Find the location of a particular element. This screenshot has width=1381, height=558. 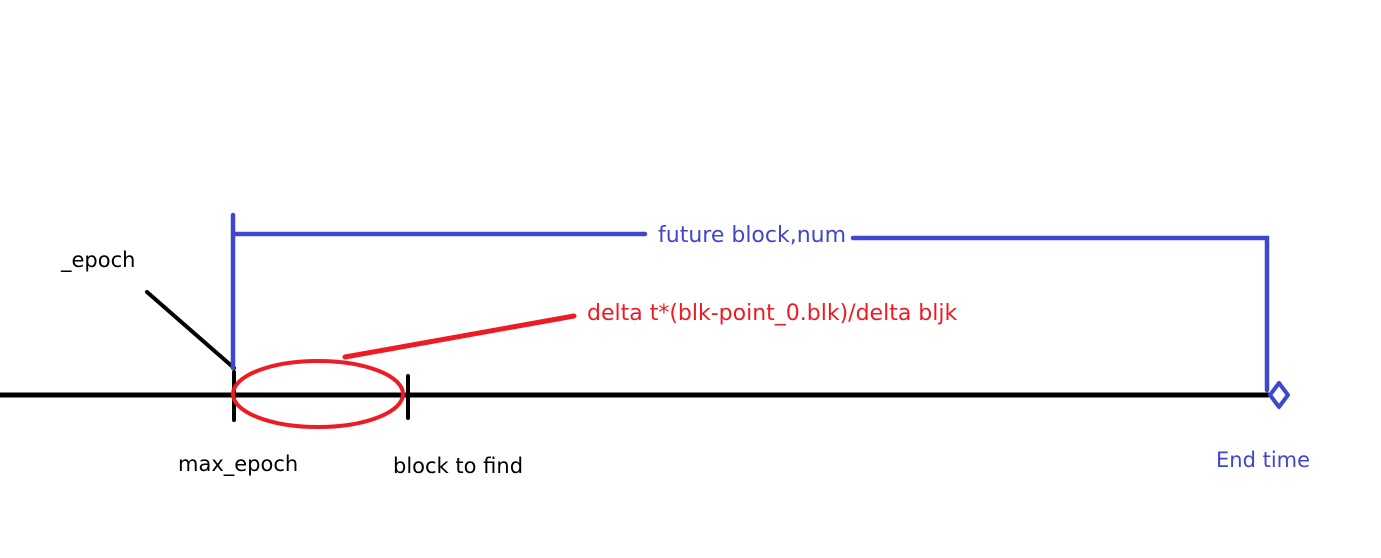

formula-pointer is located at coordinates (459, 336).